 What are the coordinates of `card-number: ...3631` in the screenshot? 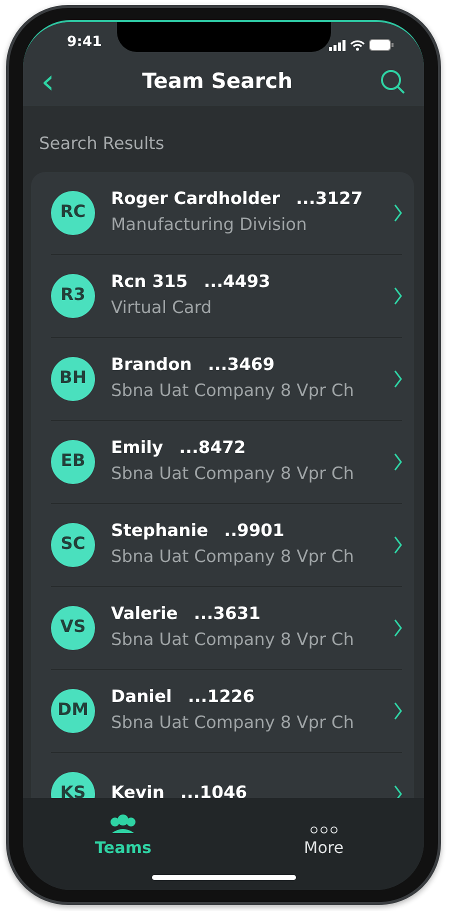 It's located at (227, 614).